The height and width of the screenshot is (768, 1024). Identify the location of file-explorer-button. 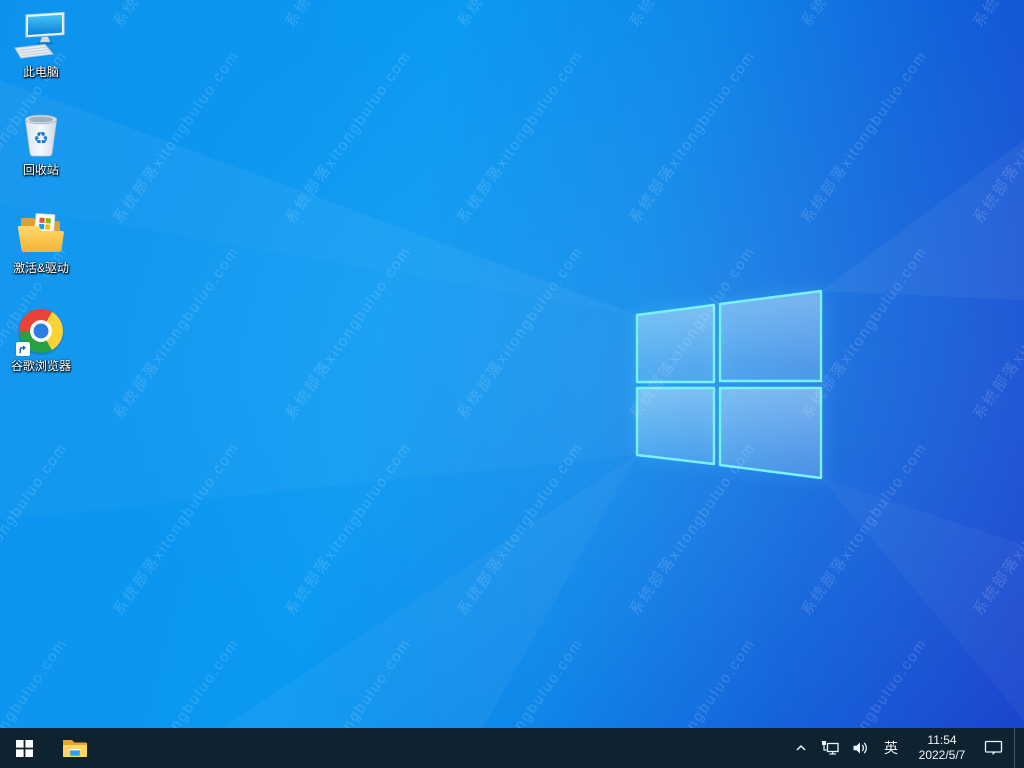
(75, 748).